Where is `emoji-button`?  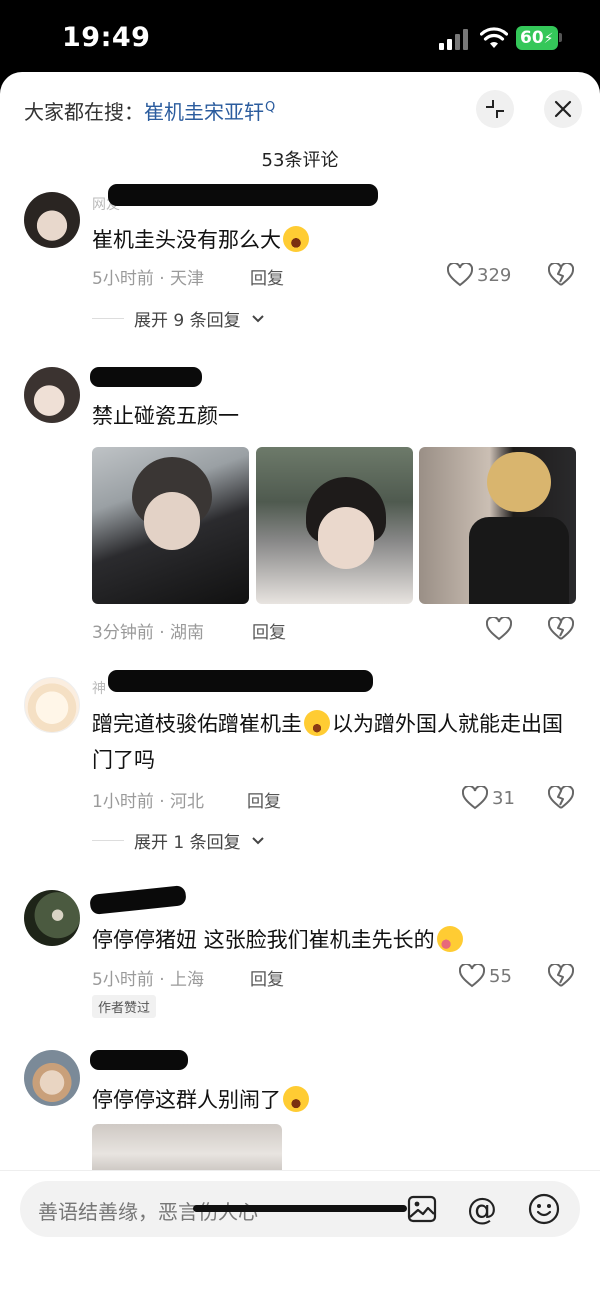
emoji-button is located at coordinates (544, 1209).